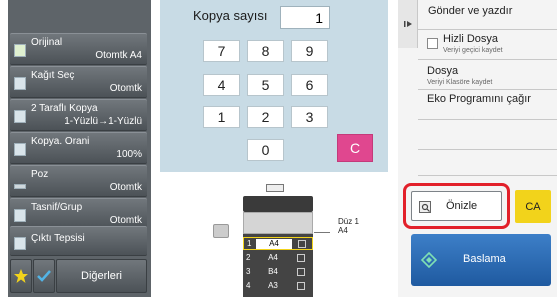 The height and width of the screenshot is (297, 557). What do you see at coordinates (429, 260) in the screenshot?
I see `start-diamond-icon` at bounding box center [429, 260].